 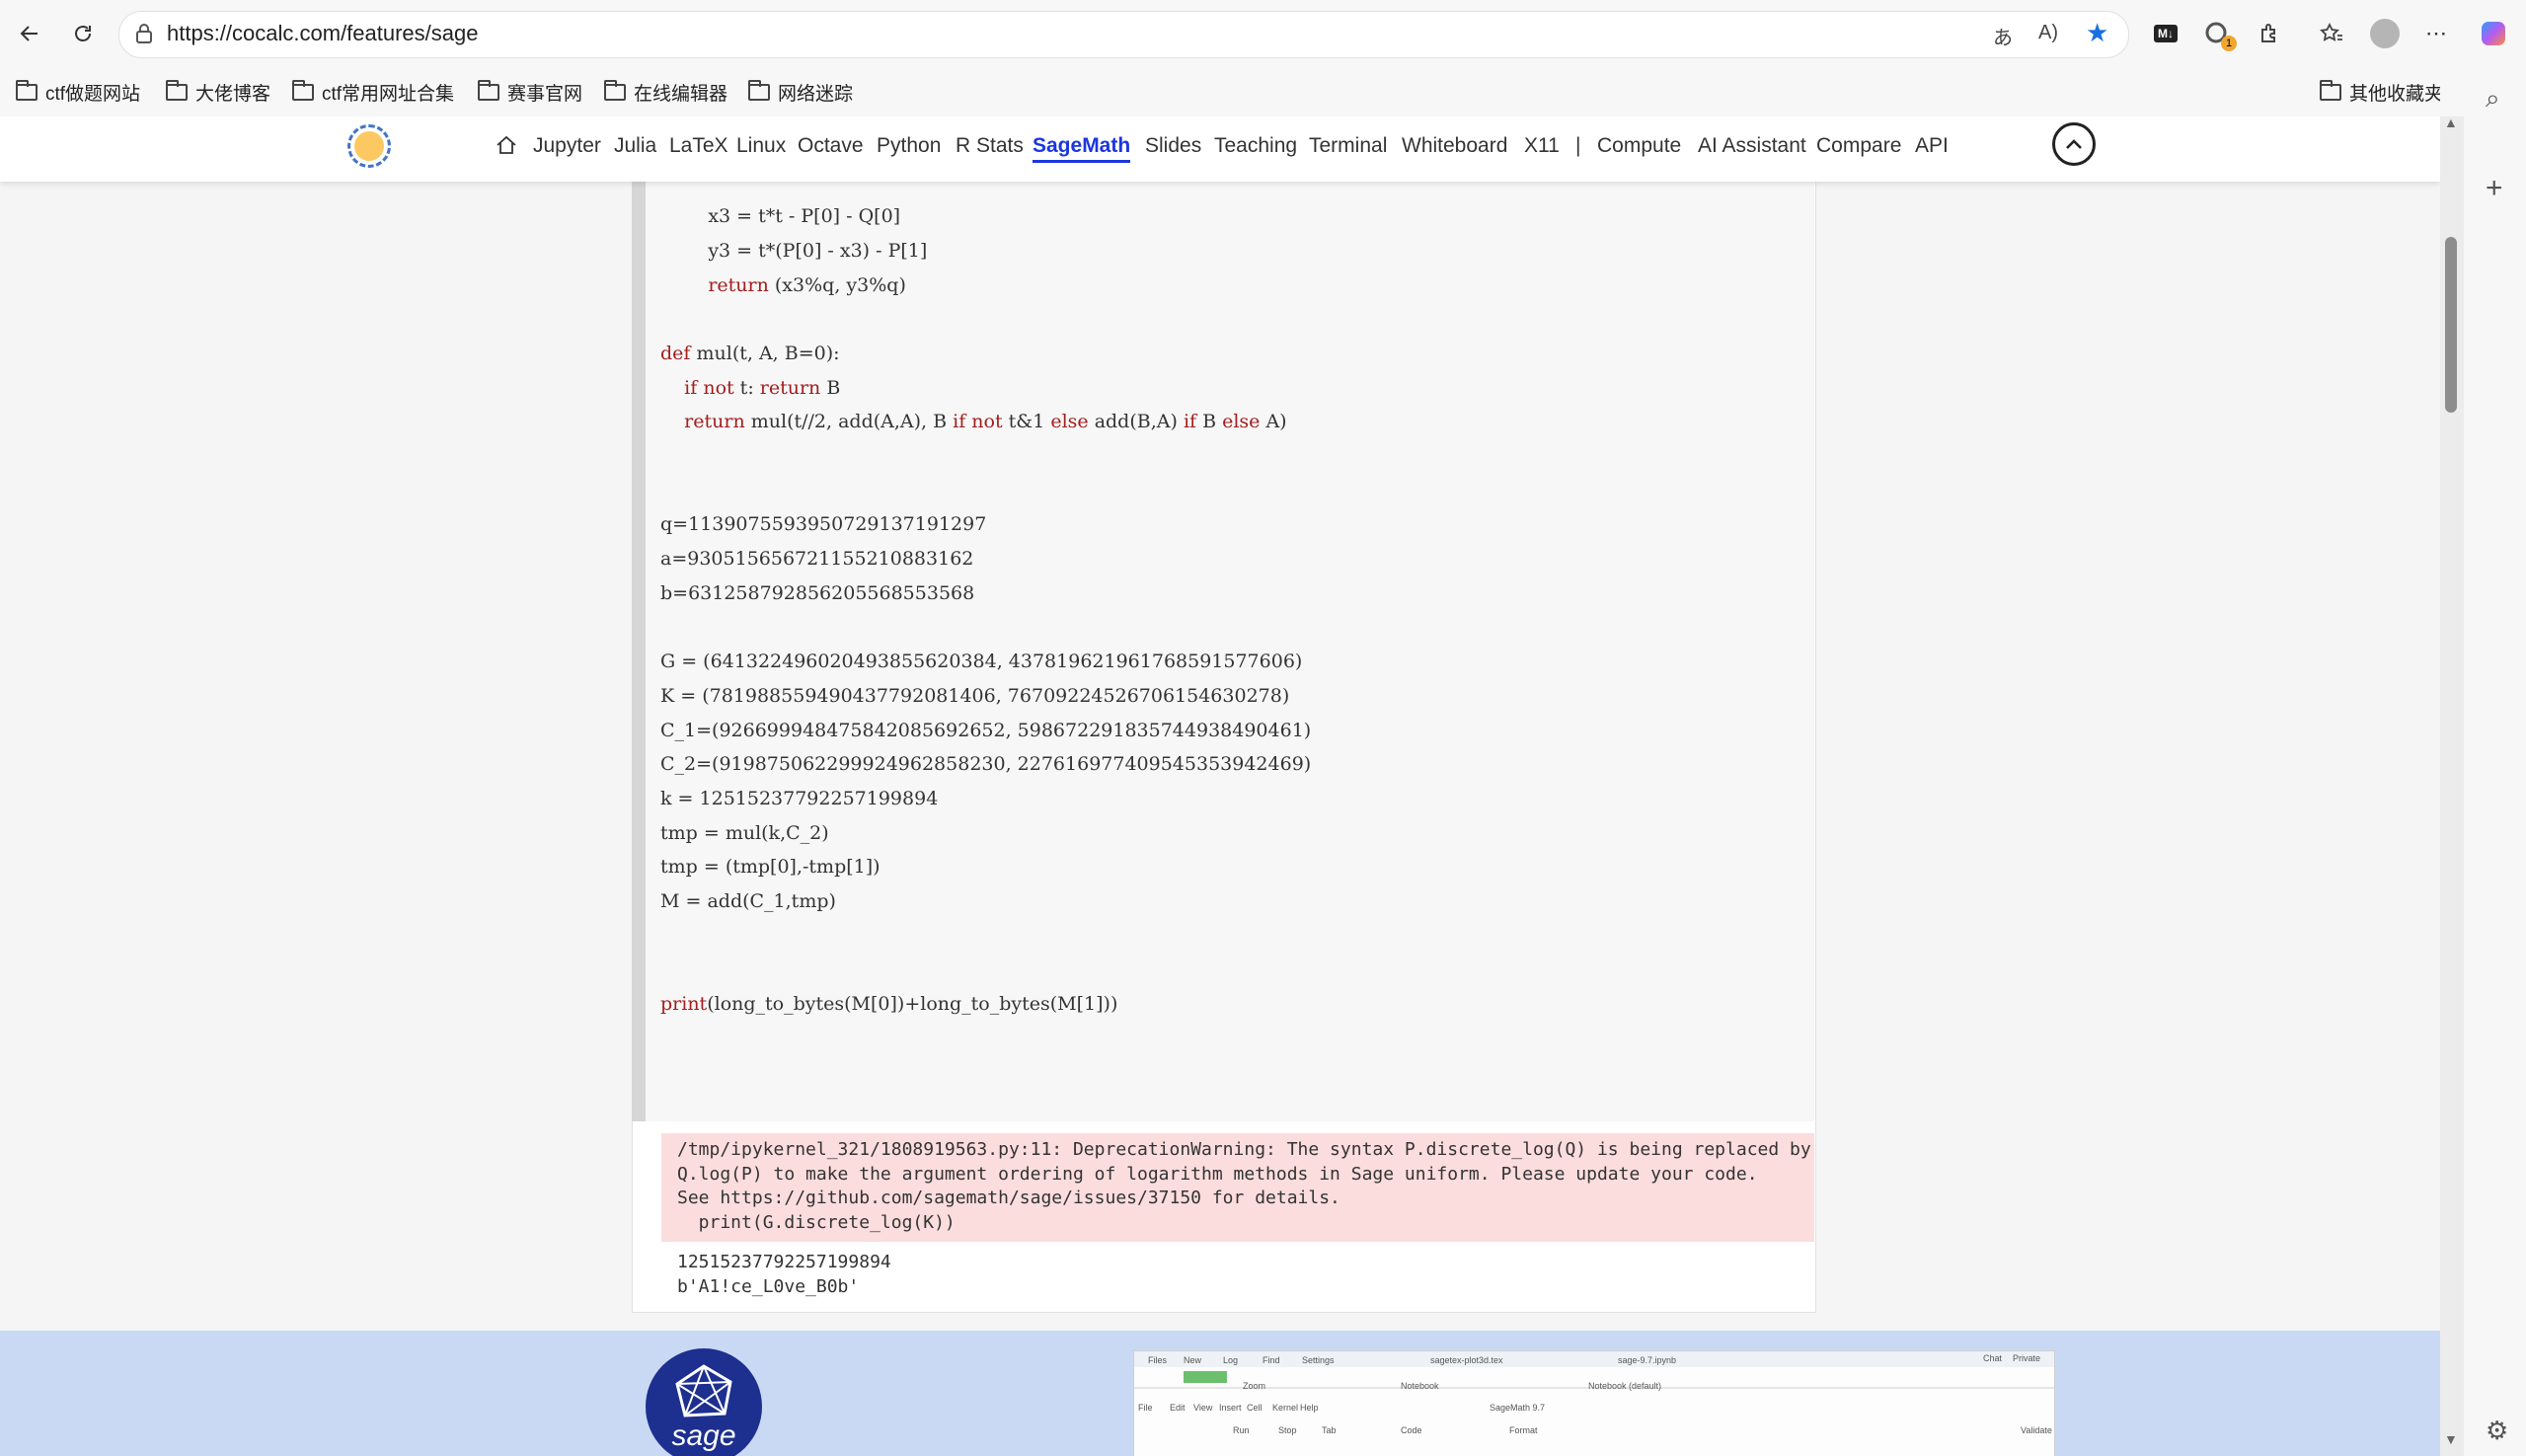 I want to click on thumb-label: Cell, so click(x=1255, y=1408).